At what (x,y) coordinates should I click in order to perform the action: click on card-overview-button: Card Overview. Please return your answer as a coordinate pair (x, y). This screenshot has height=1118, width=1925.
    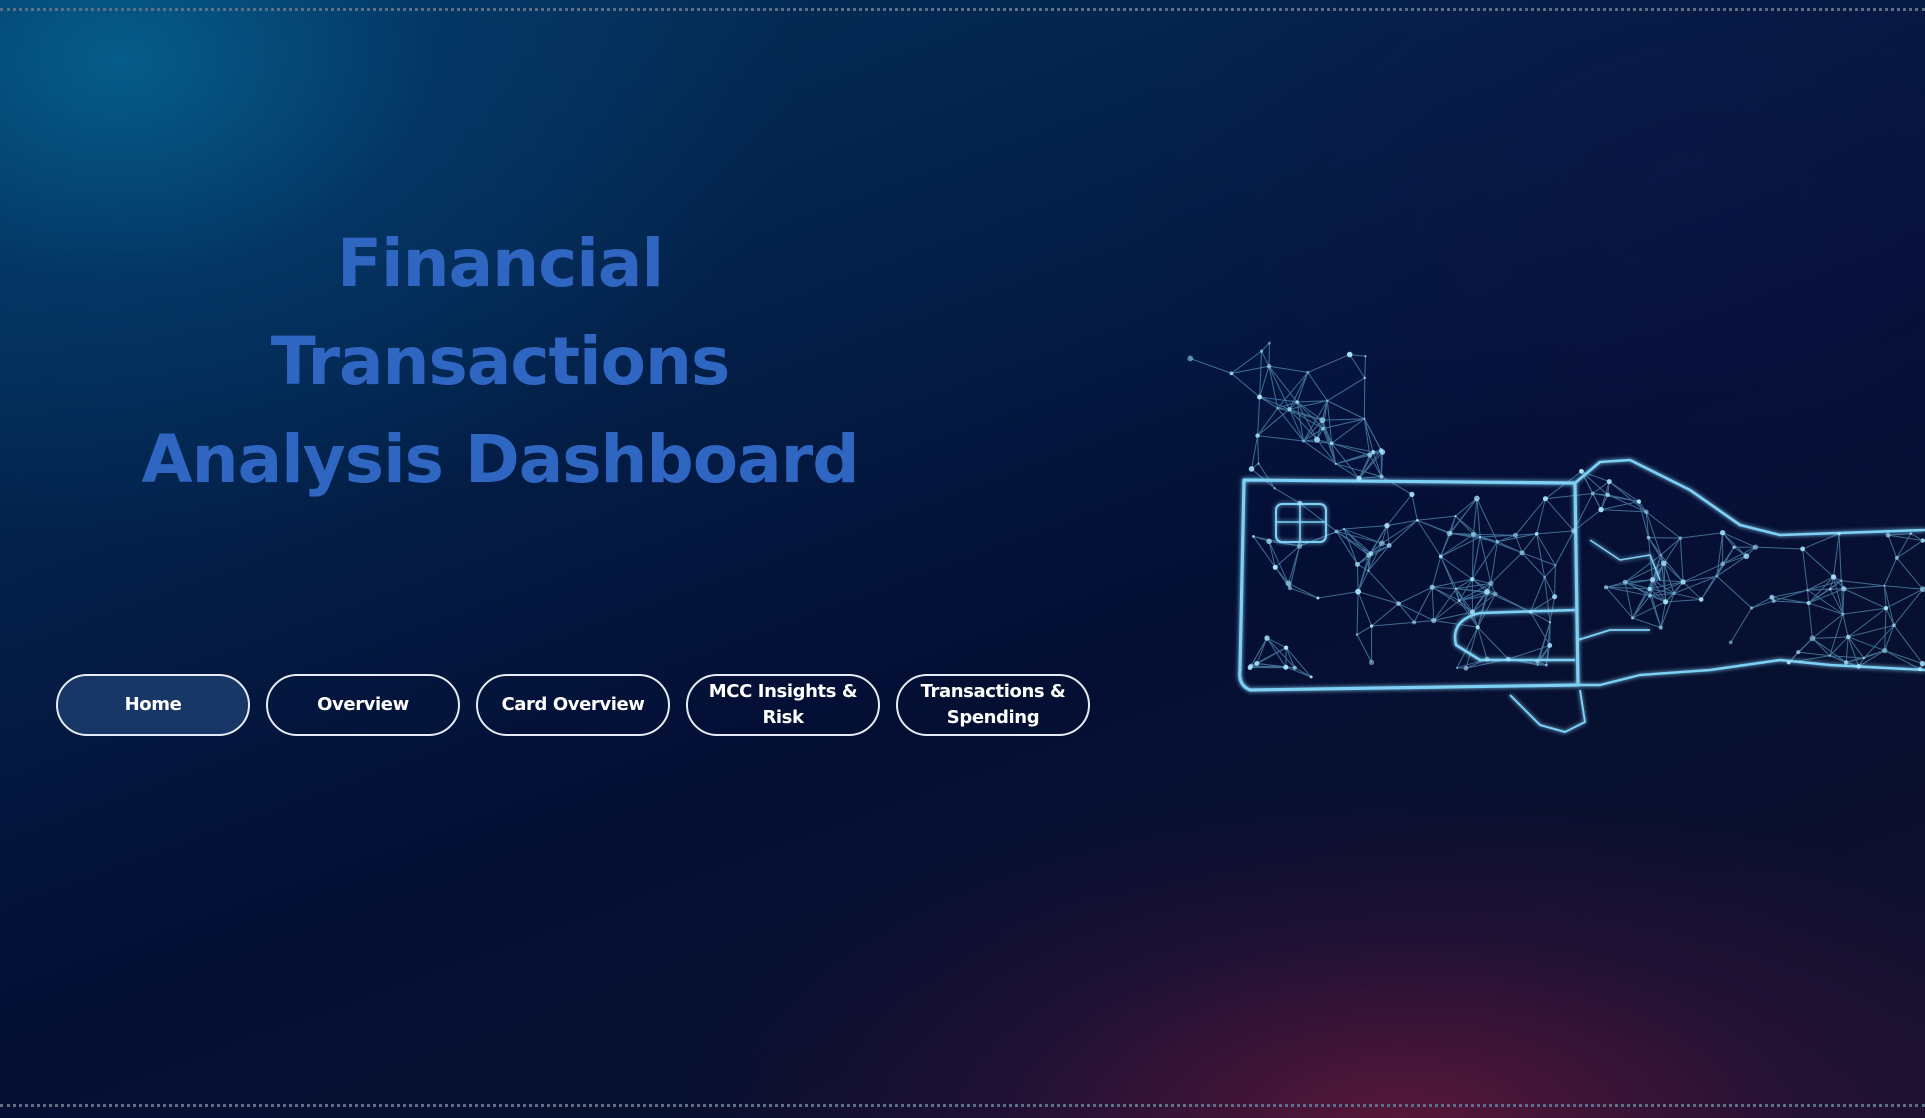
    Looking at the image, I should click on (573, 705).